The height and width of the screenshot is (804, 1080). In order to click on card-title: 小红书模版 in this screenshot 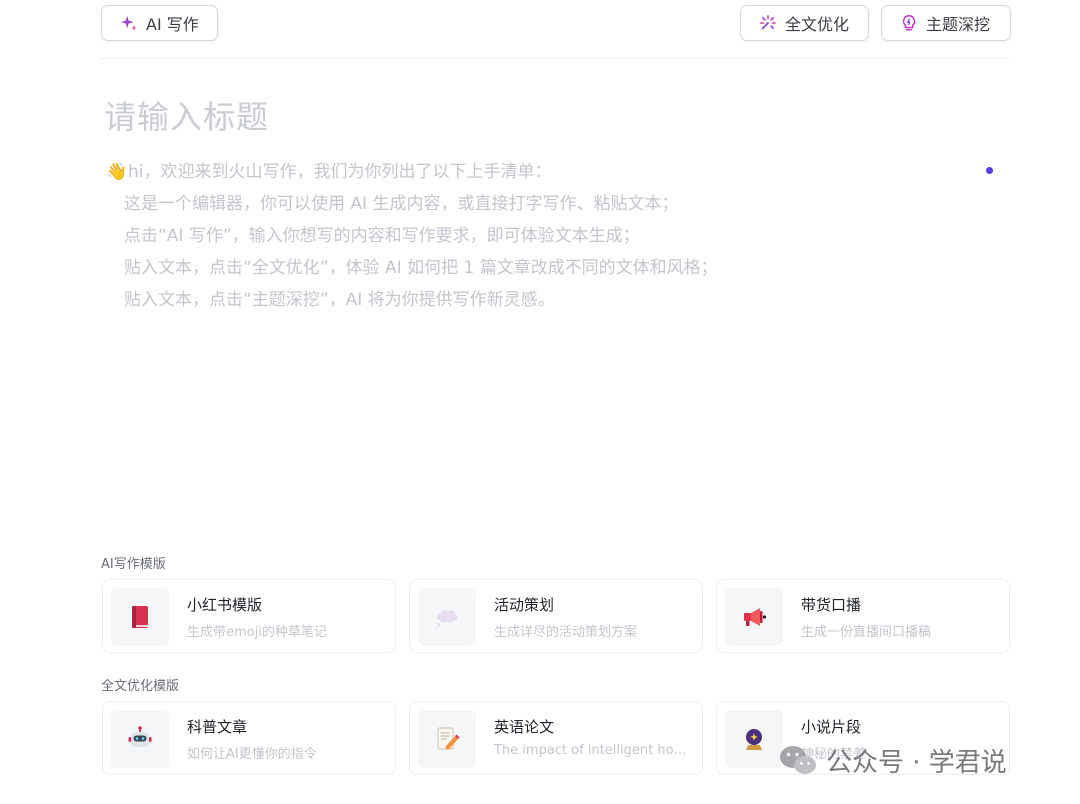, I will do `click(225, 605)`.